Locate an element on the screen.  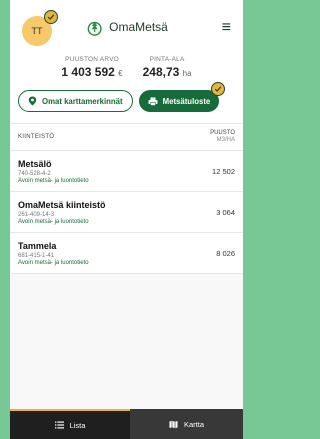
hamburger-menu-icon: ≡ is located at coordinates (226, 28).